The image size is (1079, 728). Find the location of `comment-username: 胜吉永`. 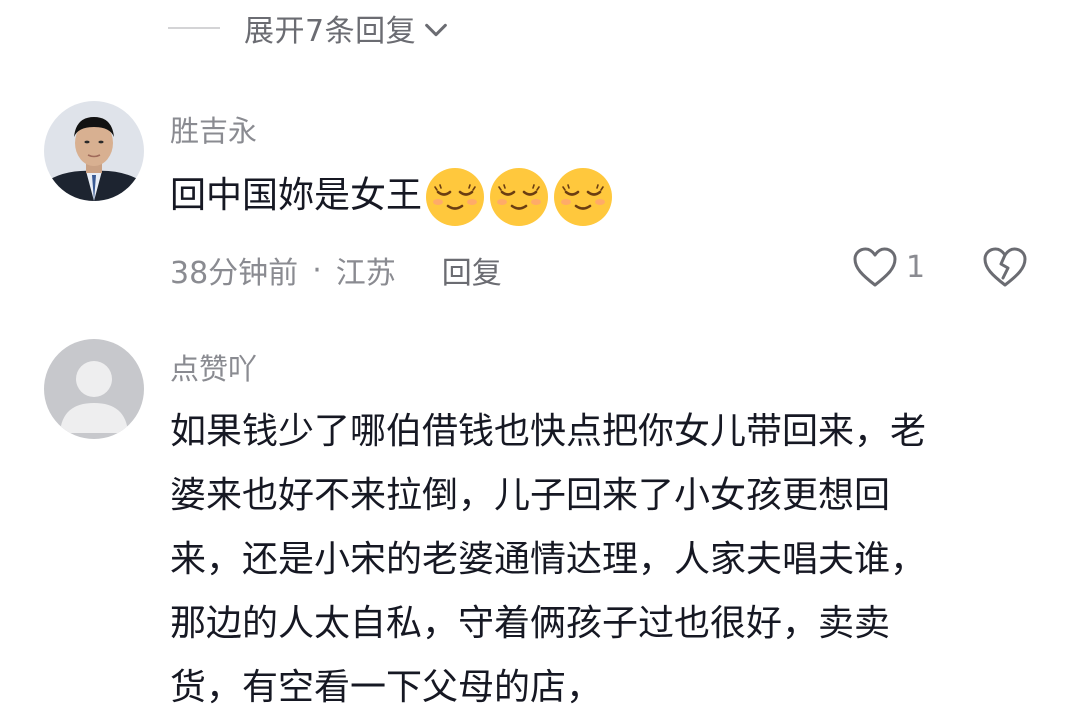

comment-username: 胜吉永 is located at coordinates (213, 129).